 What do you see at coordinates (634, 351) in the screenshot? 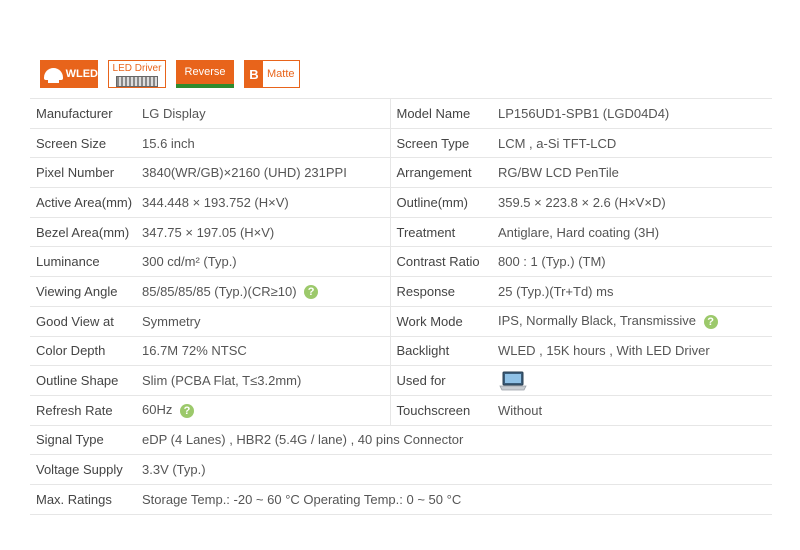
I see `spec-value: WLED , 15K hours , With LED Driver` at bounding box center [634, 351].